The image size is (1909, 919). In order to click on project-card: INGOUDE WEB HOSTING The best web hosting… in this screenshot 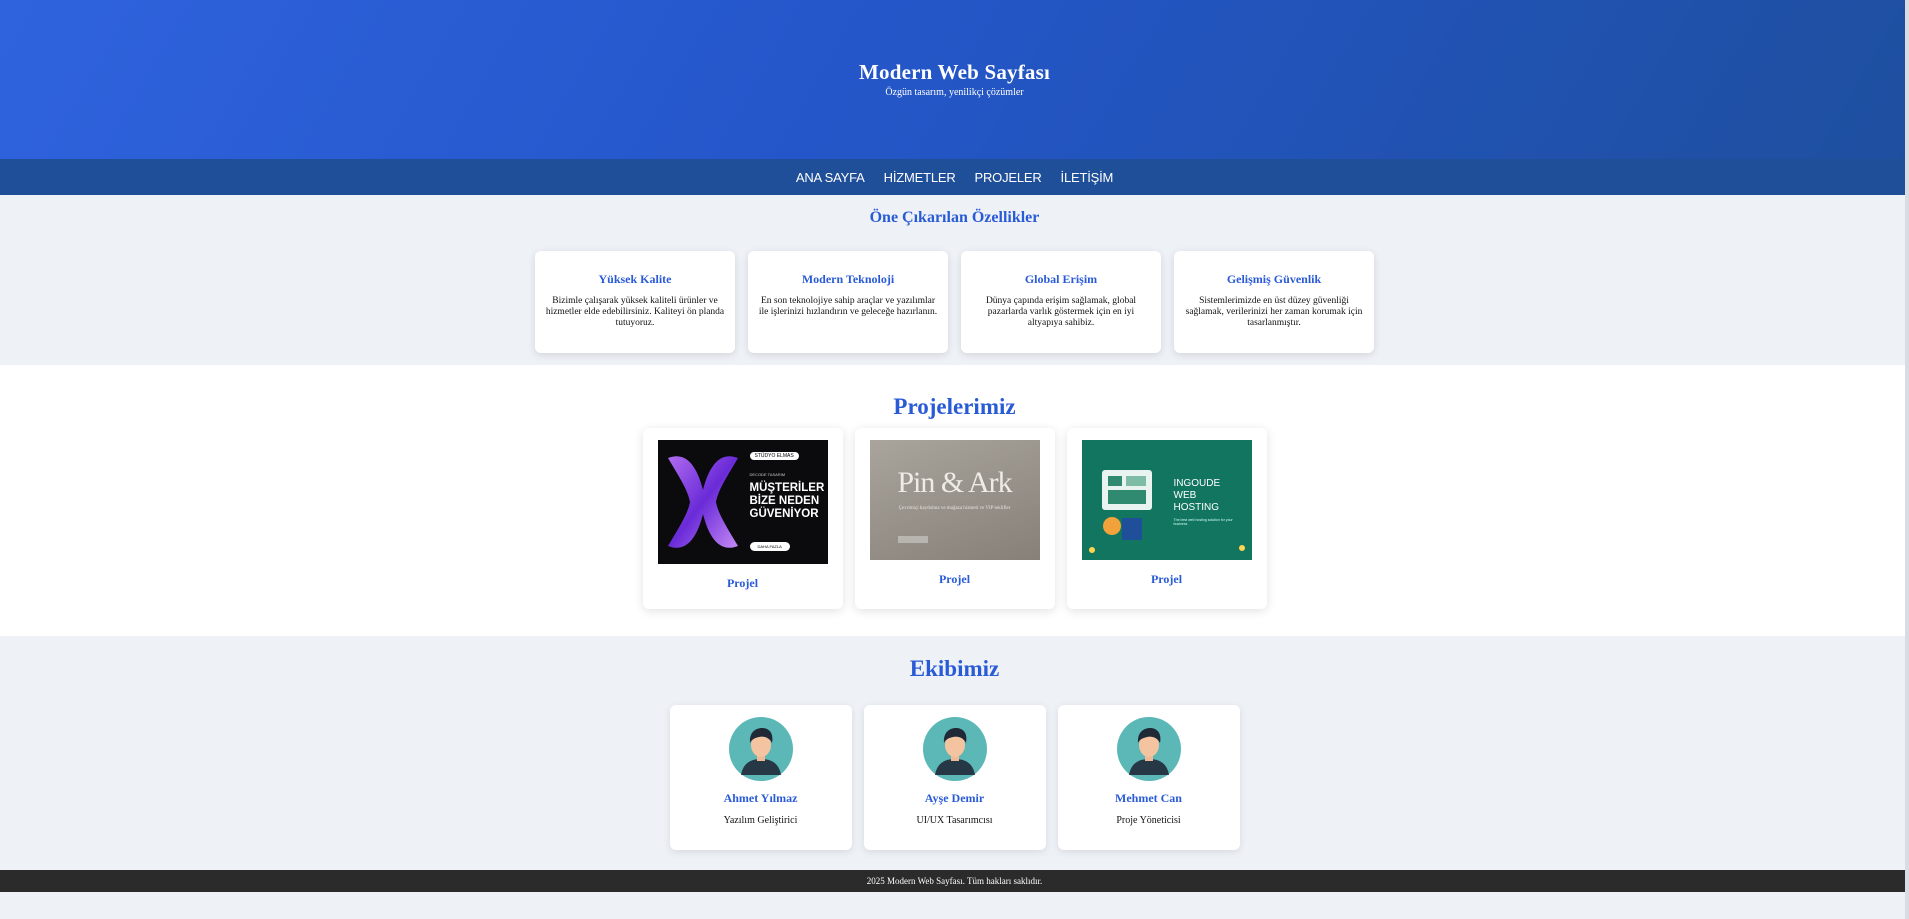, I will do `click(1166, 518)`.